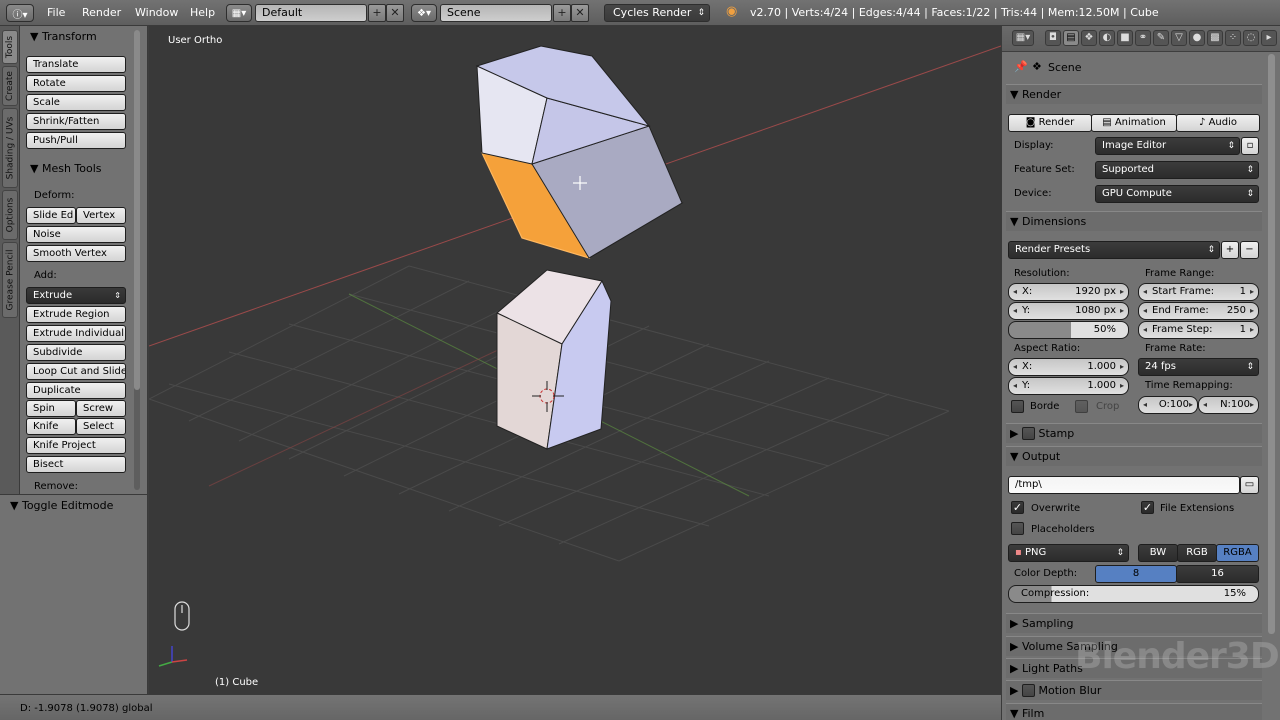 Image resolution: width=1280 pixels, height=720 pixels. Describe the element at coordinates (76, 371) in the screenshot. I see `loop-cut-slide-button: Loop Cut and Slide` at that location.